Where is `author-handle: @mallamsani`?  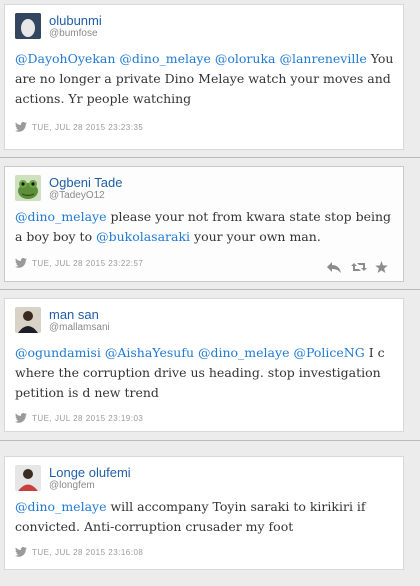 author-handle: @mallamsani is located at coordinates (79, 327).